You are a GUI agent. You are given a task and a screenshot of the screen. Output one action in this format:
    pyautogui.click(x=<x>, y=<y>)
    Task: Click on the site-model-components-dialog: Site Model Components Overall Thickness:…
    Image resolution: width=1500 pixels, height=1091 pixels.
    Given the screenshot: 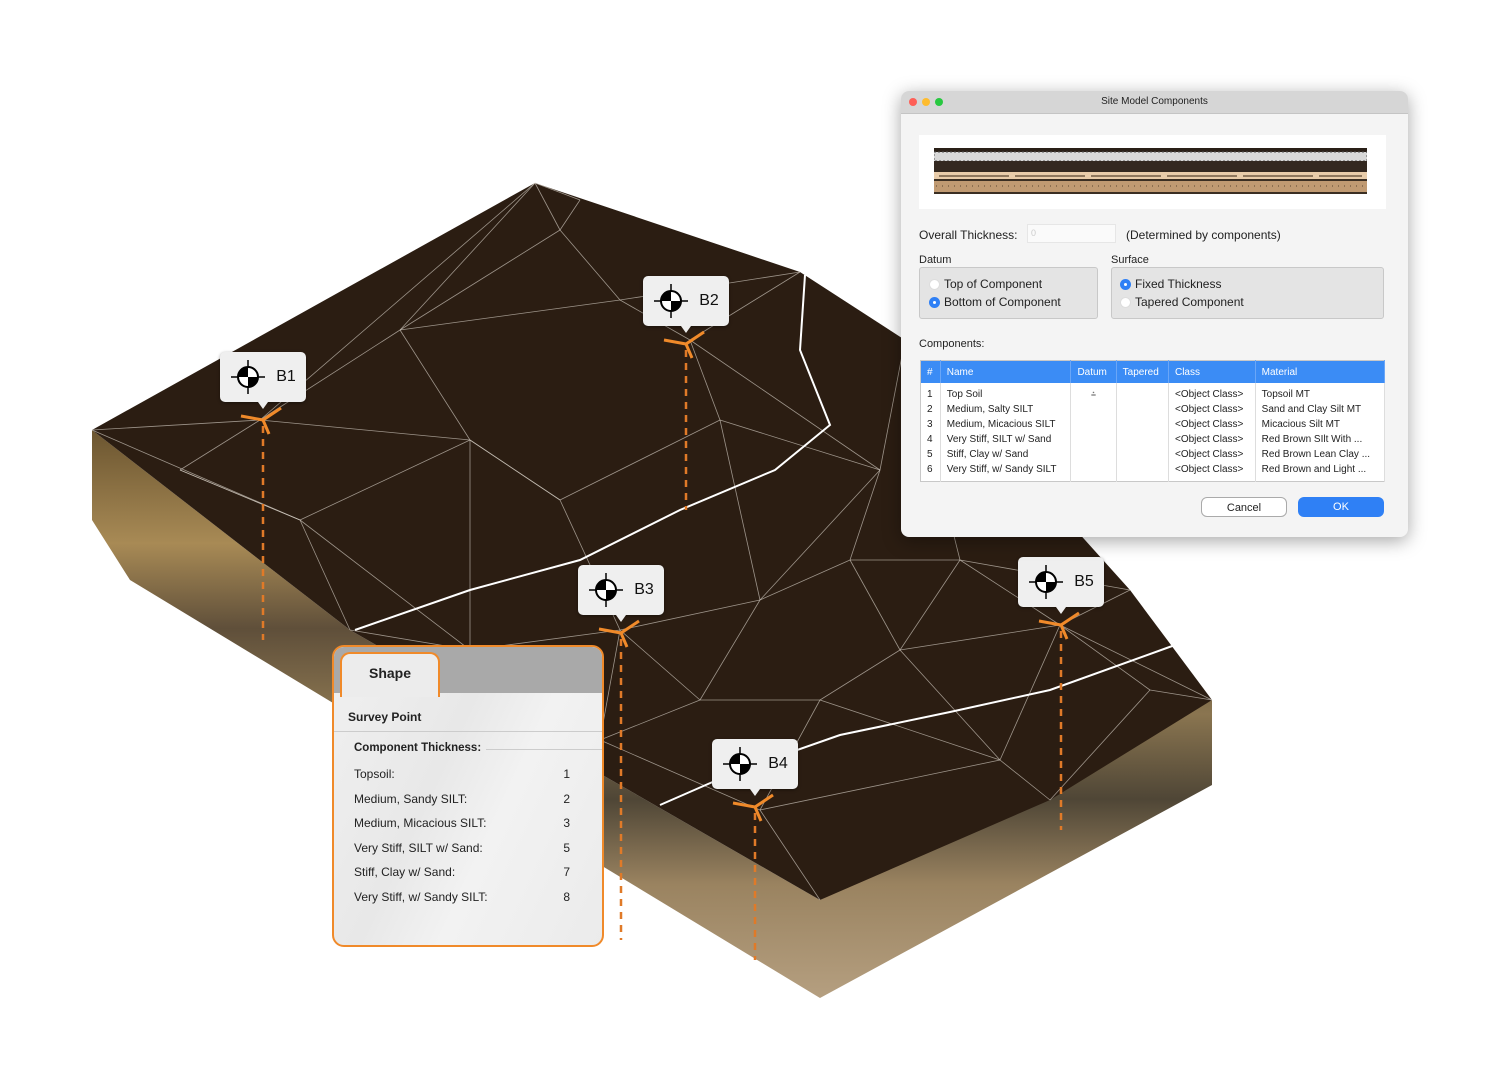 What is the action you would take?
    pyautogui.click(x=1154, y=314)
    